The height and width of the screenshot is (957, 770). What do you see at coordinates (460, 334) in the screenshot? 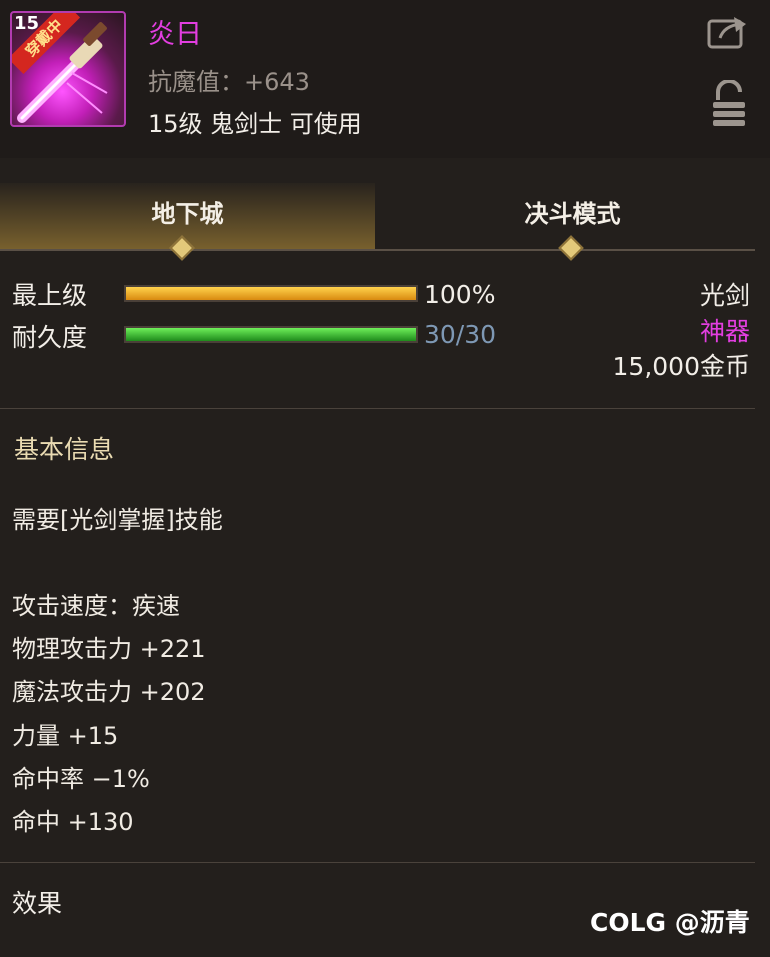
I see `durability-value: 30/30` at bounding box center [460, 334].